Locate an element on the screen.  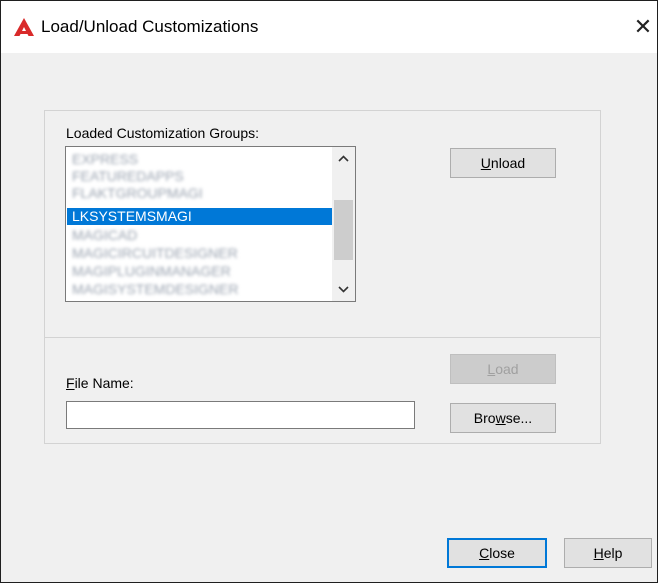
list-item: FLAKTGROUPMAGI is located at coordinates (199, 193).